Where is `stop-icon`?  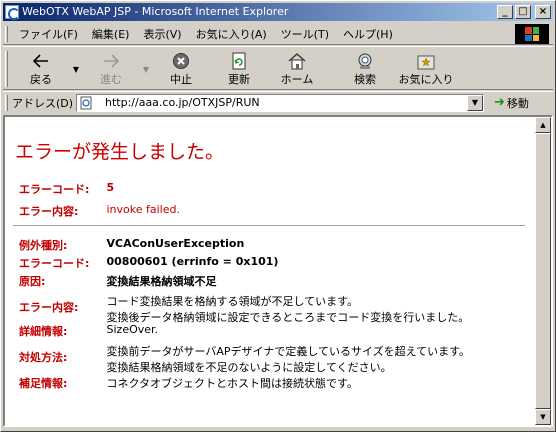
stop-icon is located at coordinates (181, 61).